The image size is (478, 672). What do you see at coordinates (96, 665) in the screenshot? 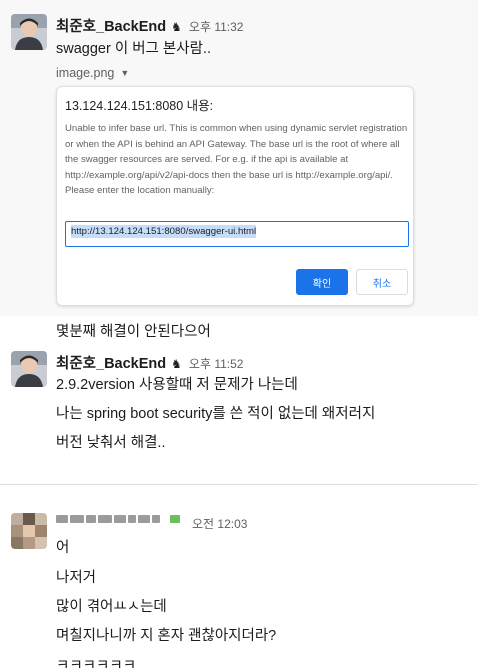
I see `message-text: ㅋㅋㅋㅋㅋㅋ` at bounding box center [96, 665].